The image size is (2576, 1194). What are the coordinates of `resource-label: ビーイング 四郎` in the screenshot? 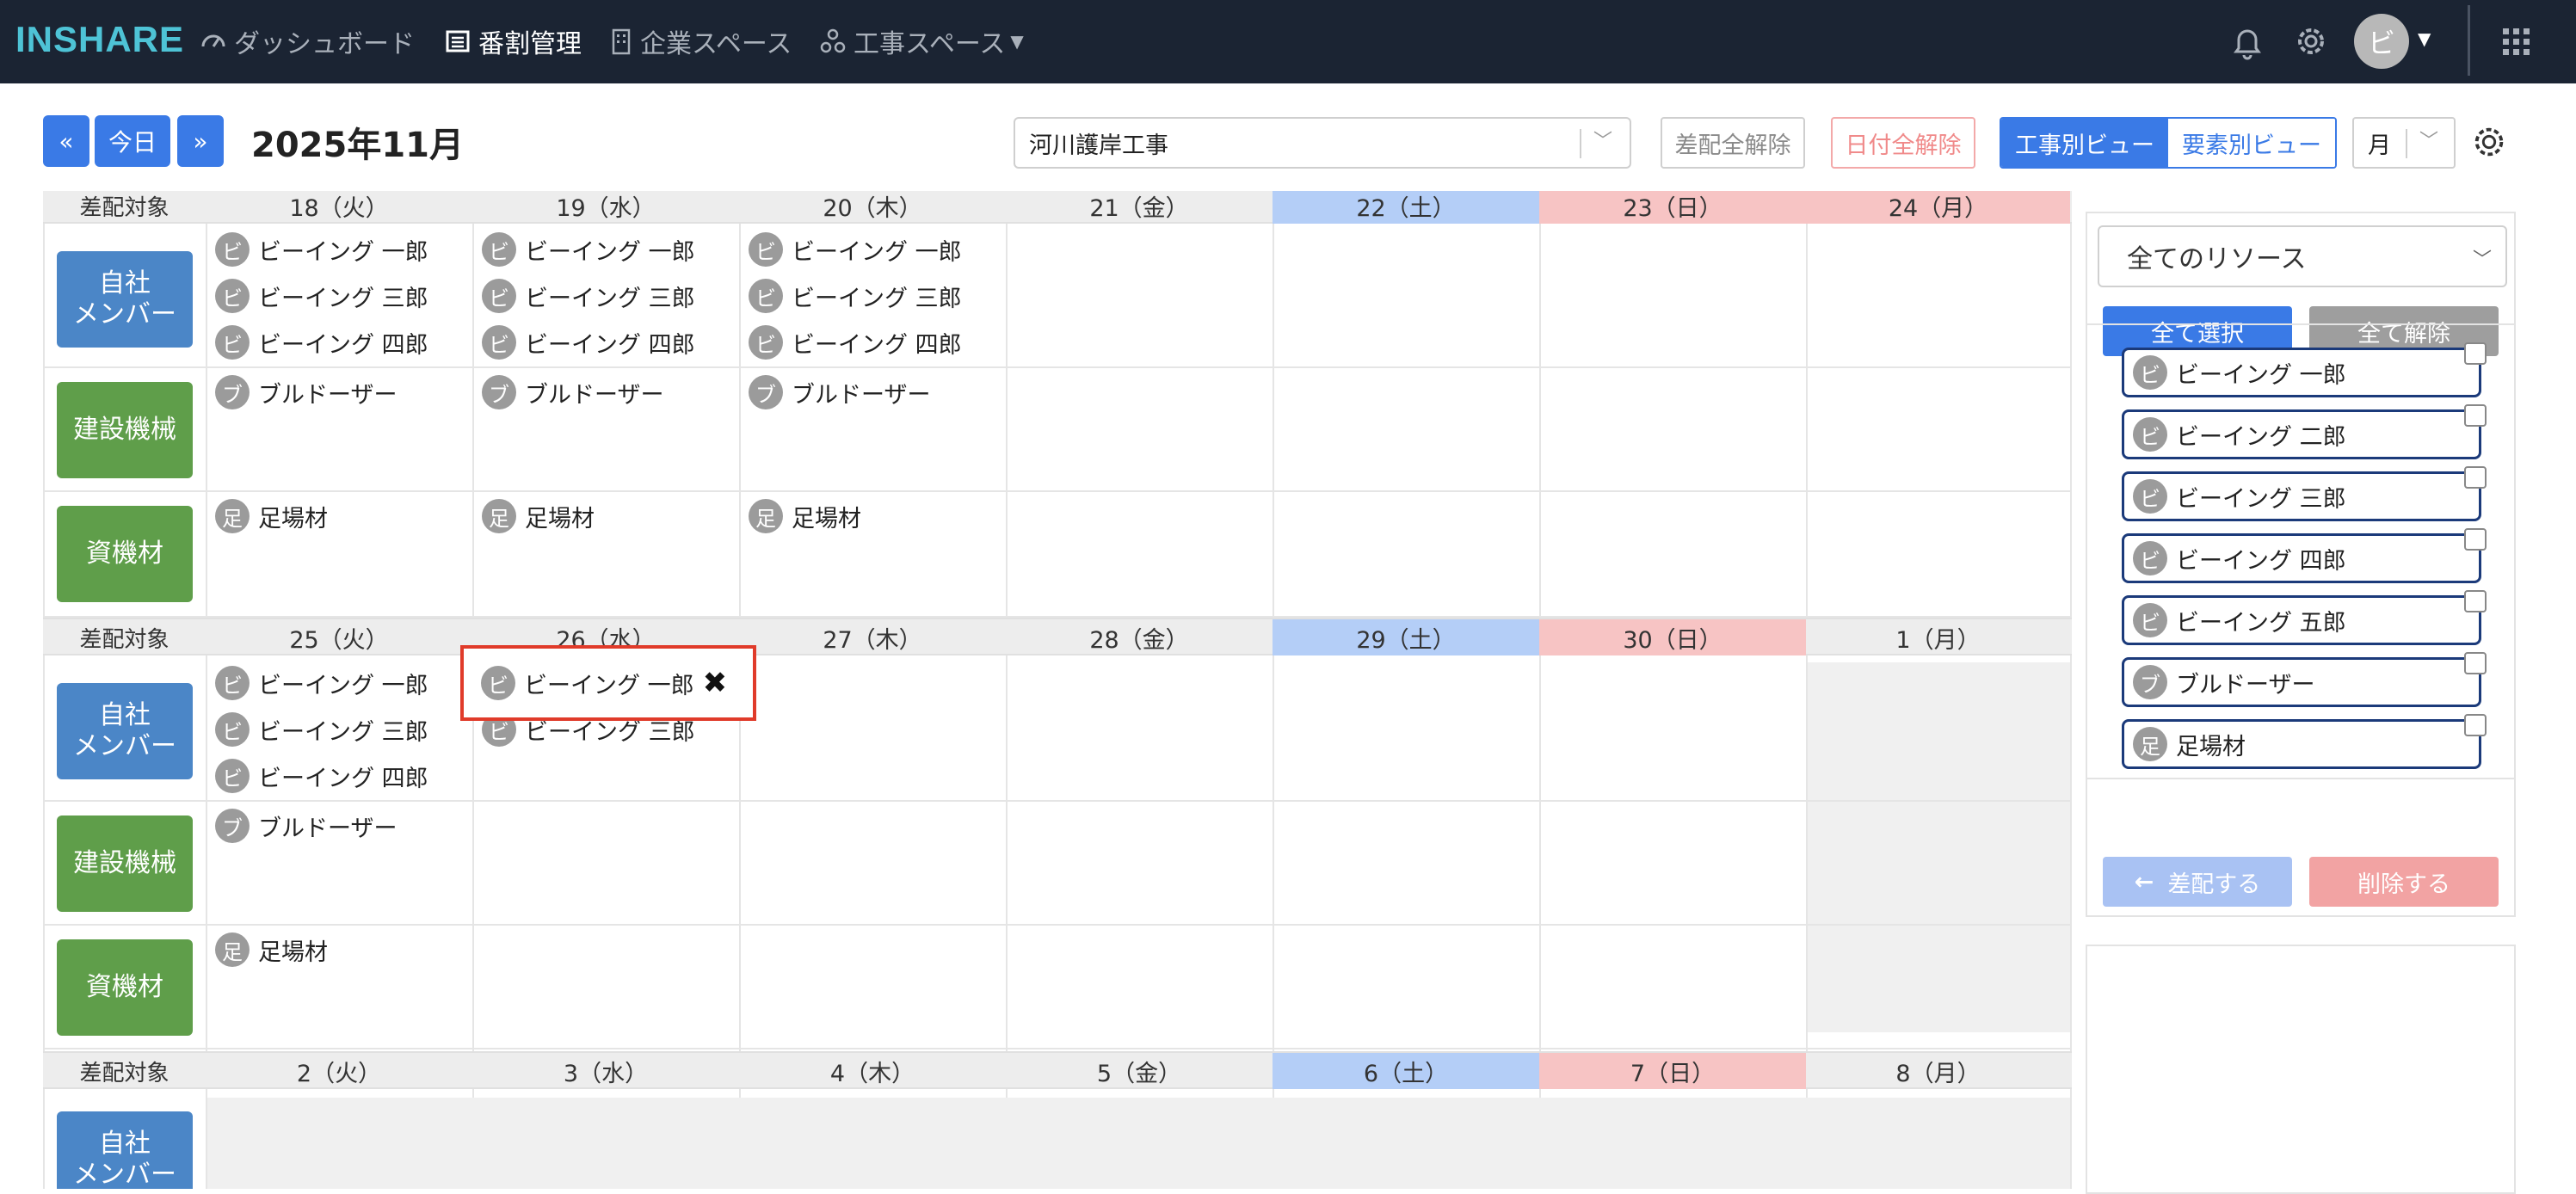 It's located at (2261, 561).